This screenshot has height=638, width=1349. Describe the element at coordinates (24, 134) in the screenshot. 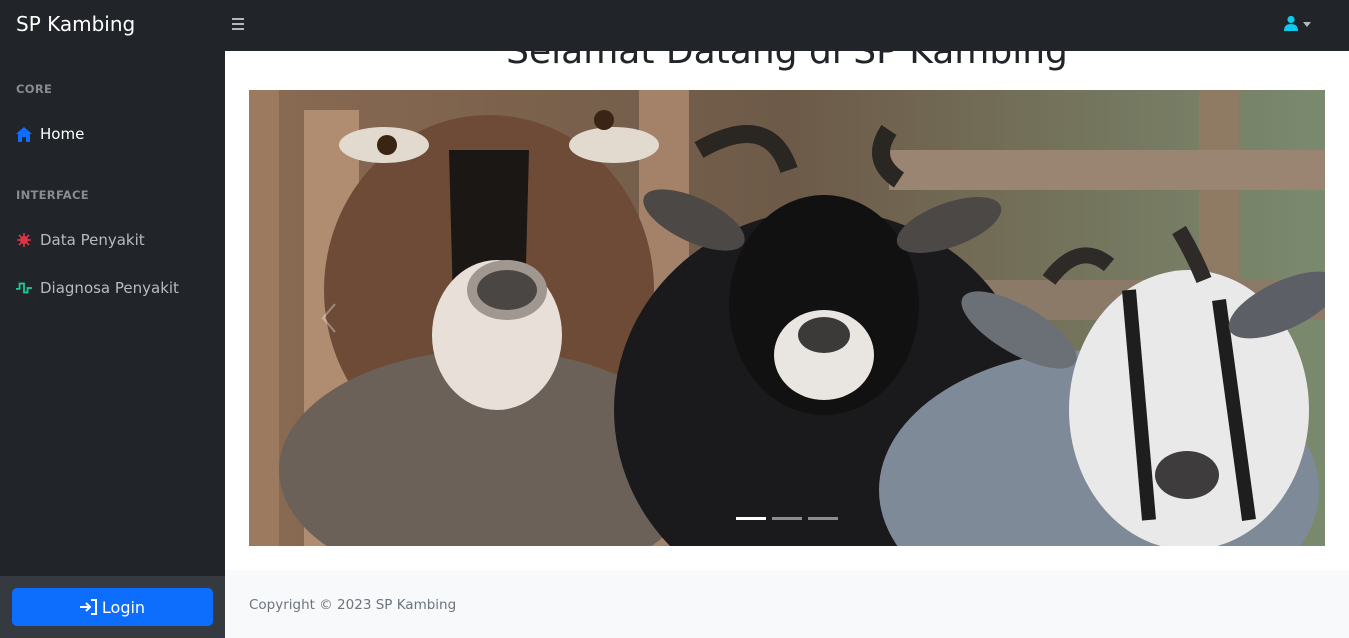

I see `home-icon` at that location.